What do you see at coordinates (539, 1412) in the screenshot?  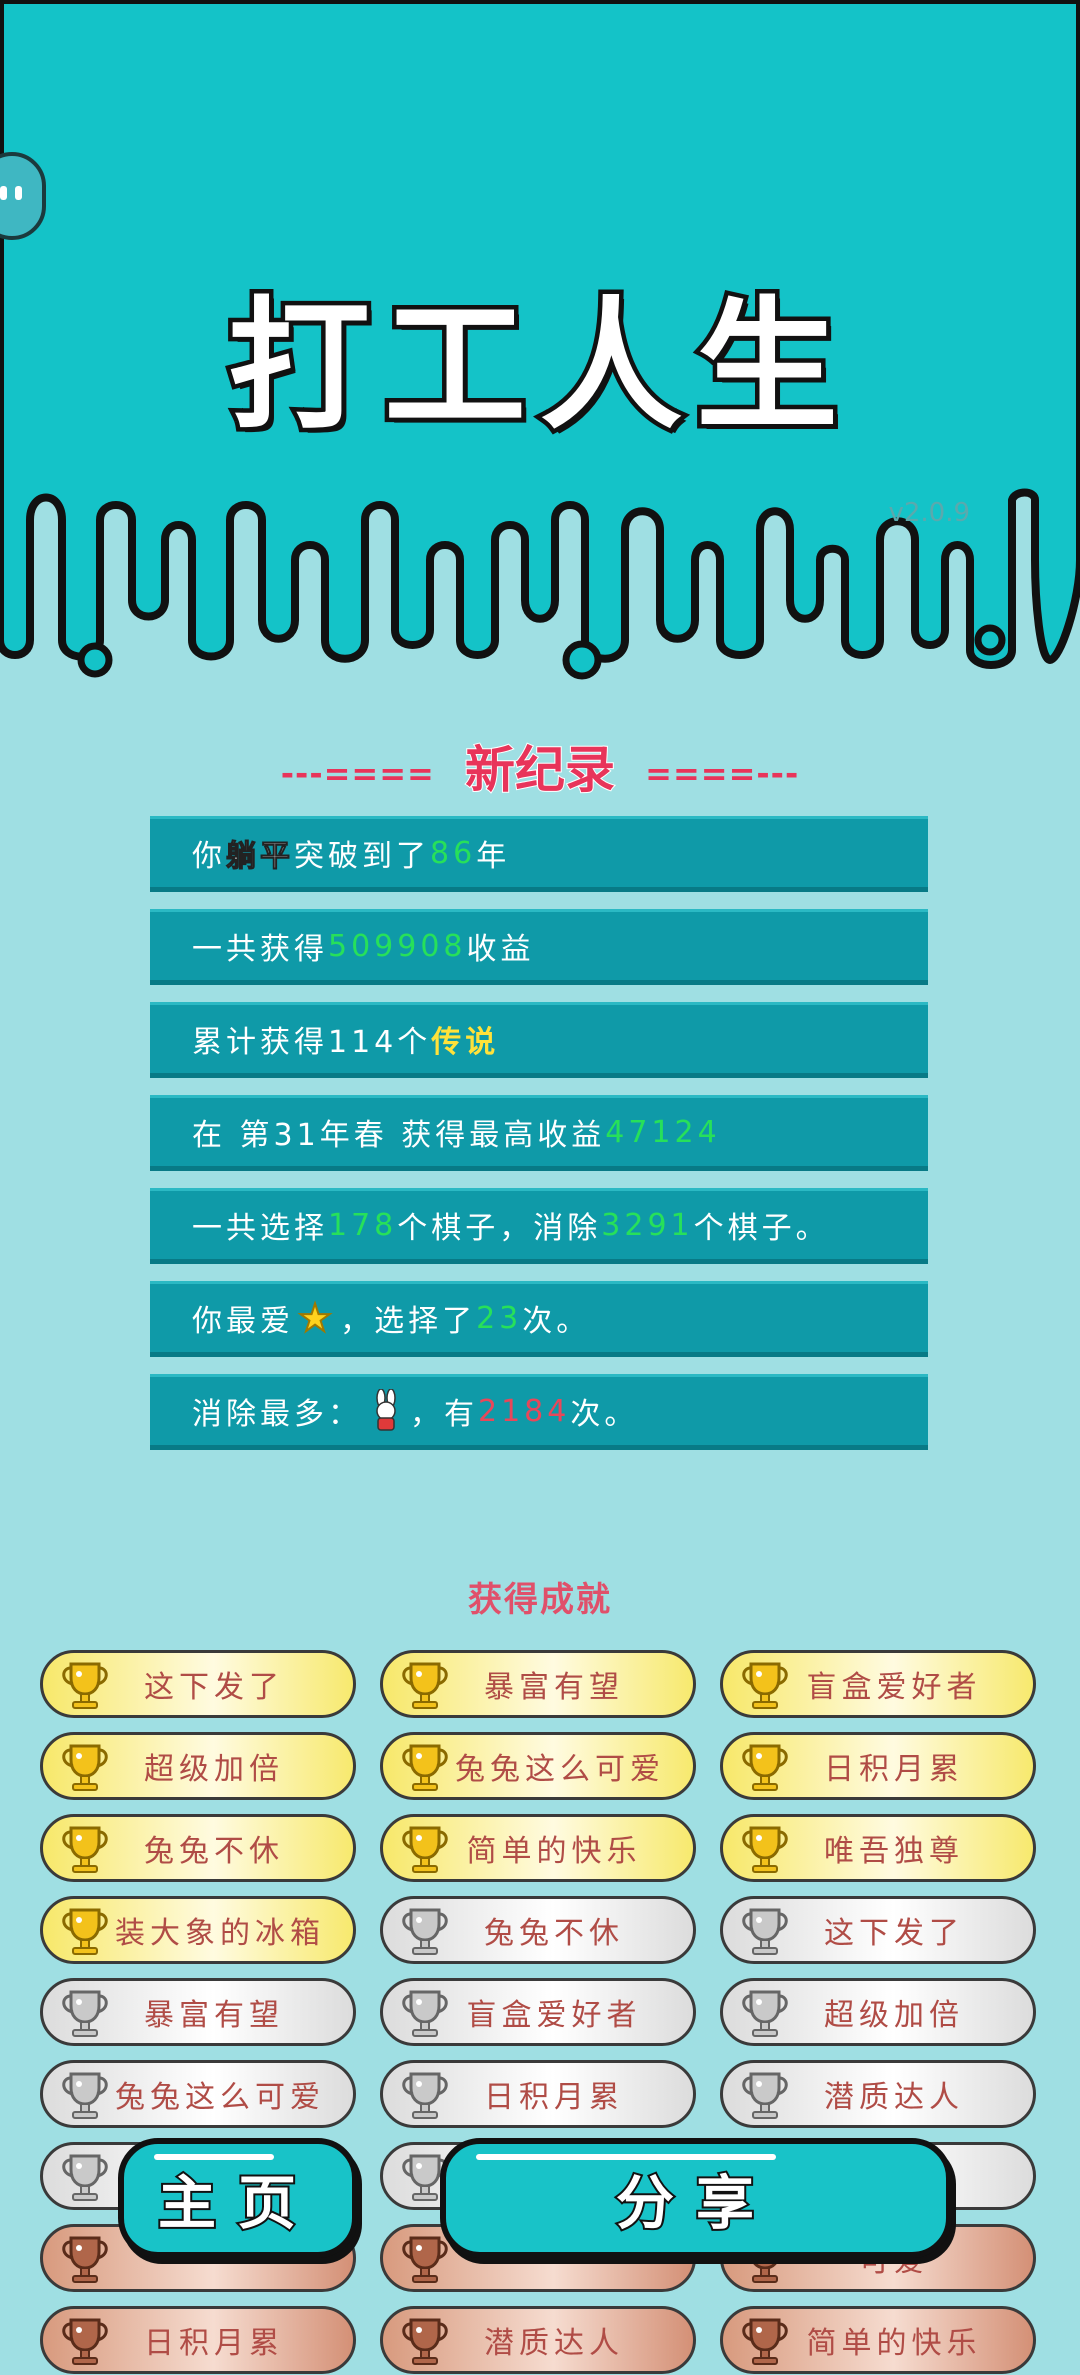 I see `stat-row: 消除最多： ，有 2184 次。` at bounding box center [539, 1412].